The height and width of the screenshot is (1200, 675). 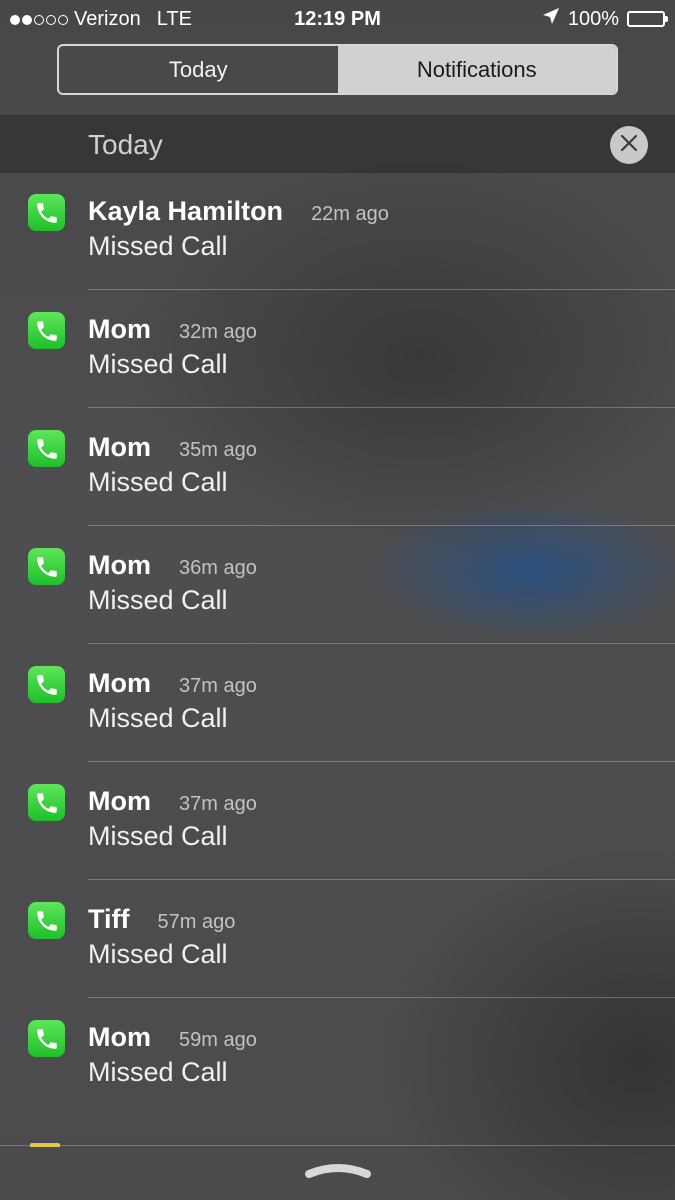 I want to click on battery-icon, so click(x=647, y=19).